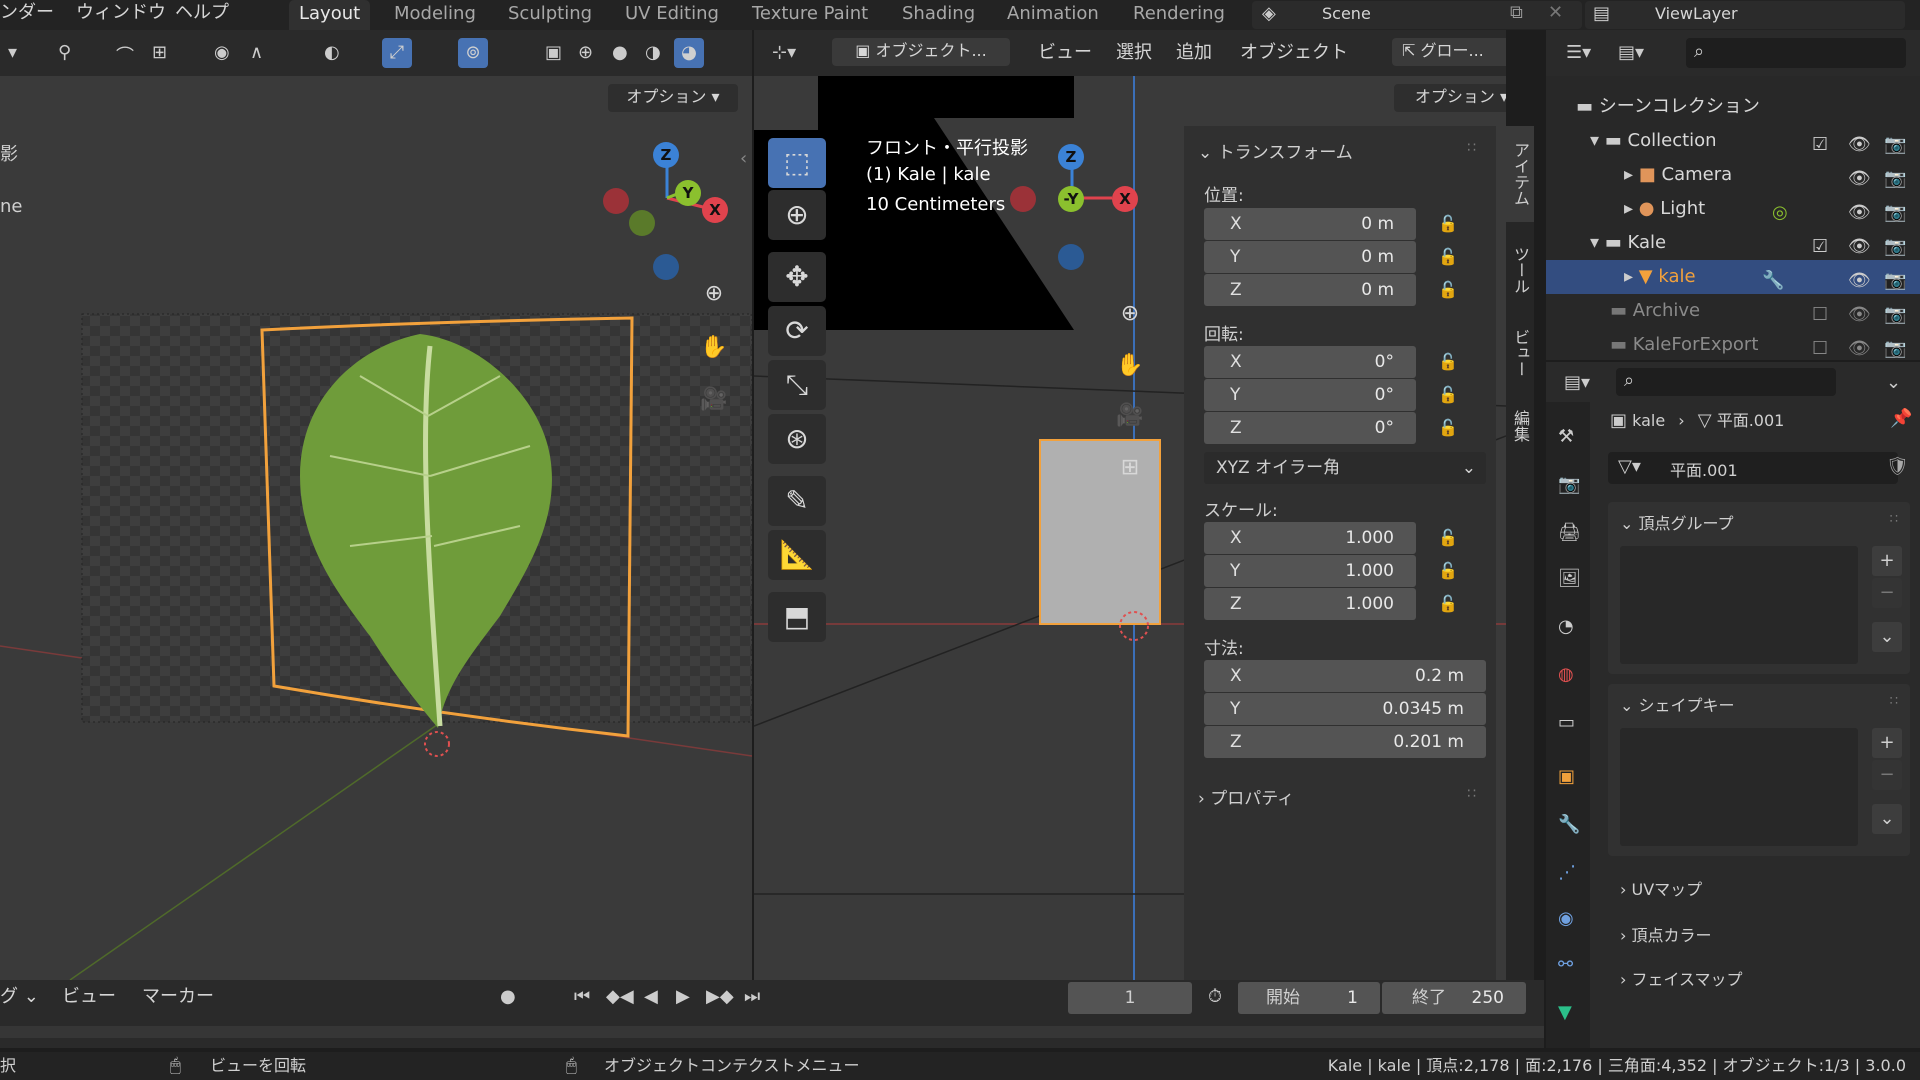 This screenshot has width=1920, height=1080. Describe the element at coordinates (1246, 796) in the screenshot. I see `properties-panel-header: › プロパティ` at that location.